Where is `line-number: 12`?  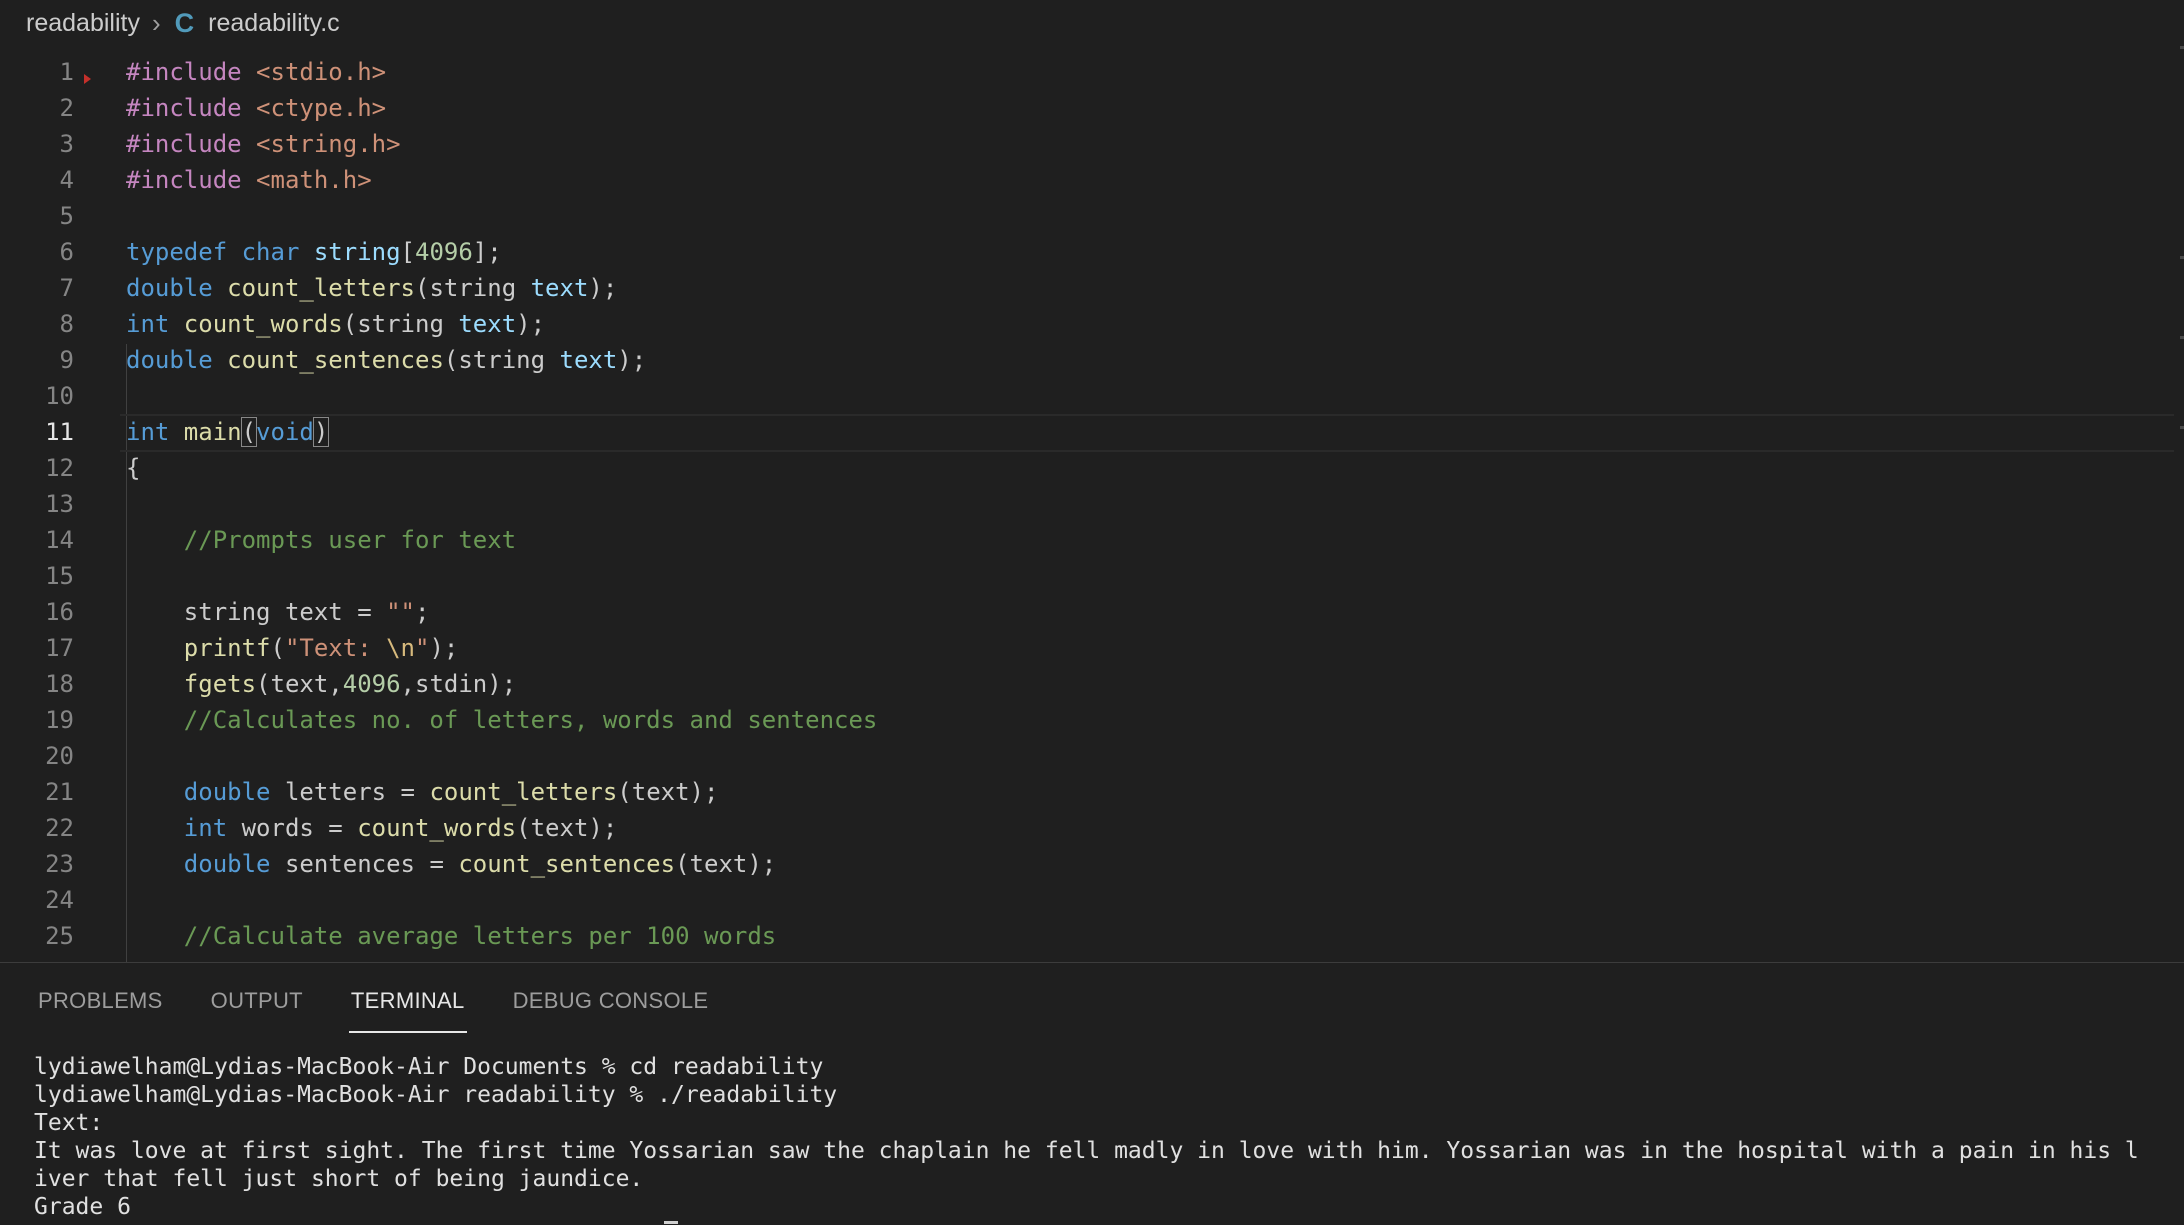 line-number: 12 is located at coordinates (59, 468).